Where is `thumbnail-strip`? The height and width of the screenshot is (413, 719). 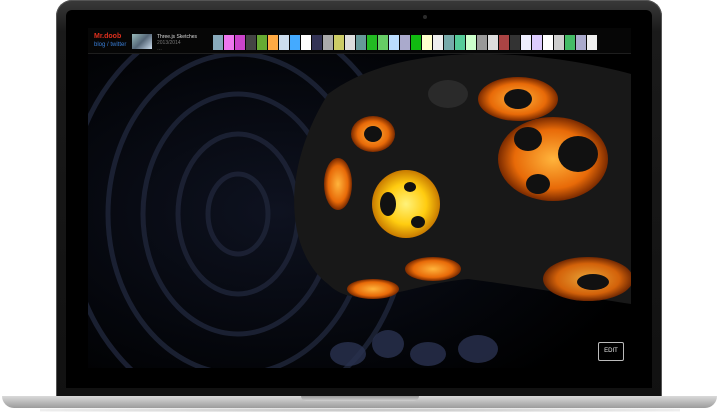 thumbnail-strip is located at coordinates (405, 42).